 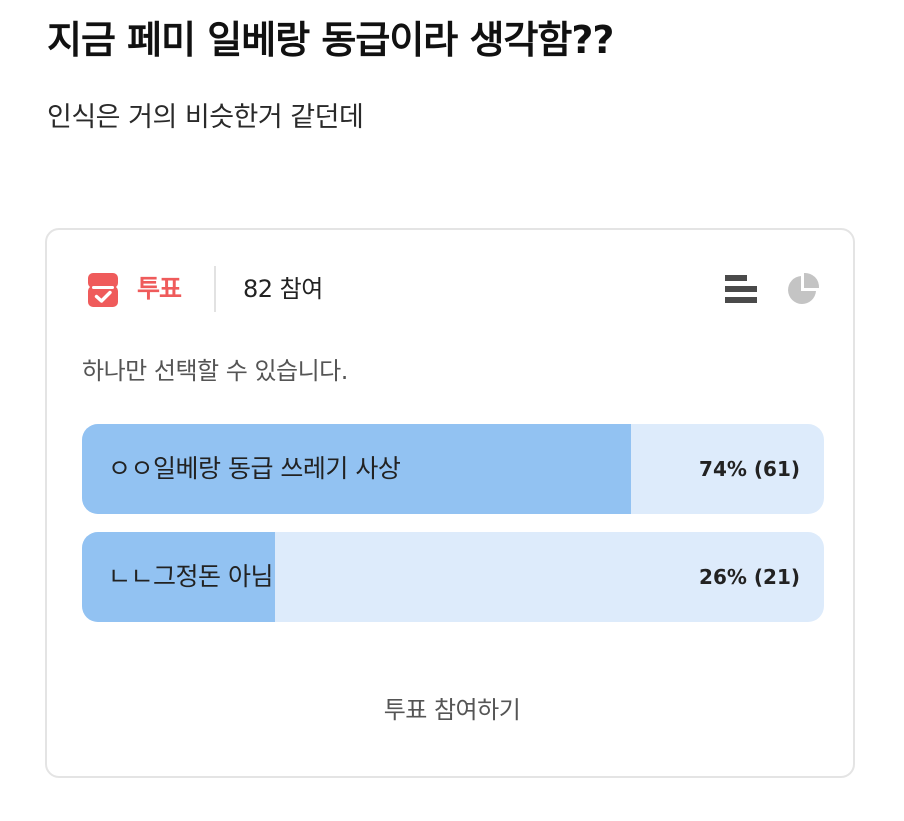 What do you see at coordinates (215, 371) in the screenshot?
I see `poll-instruction: 하나만 선택할 수 있습니다.` at bounding box center [215, 371].